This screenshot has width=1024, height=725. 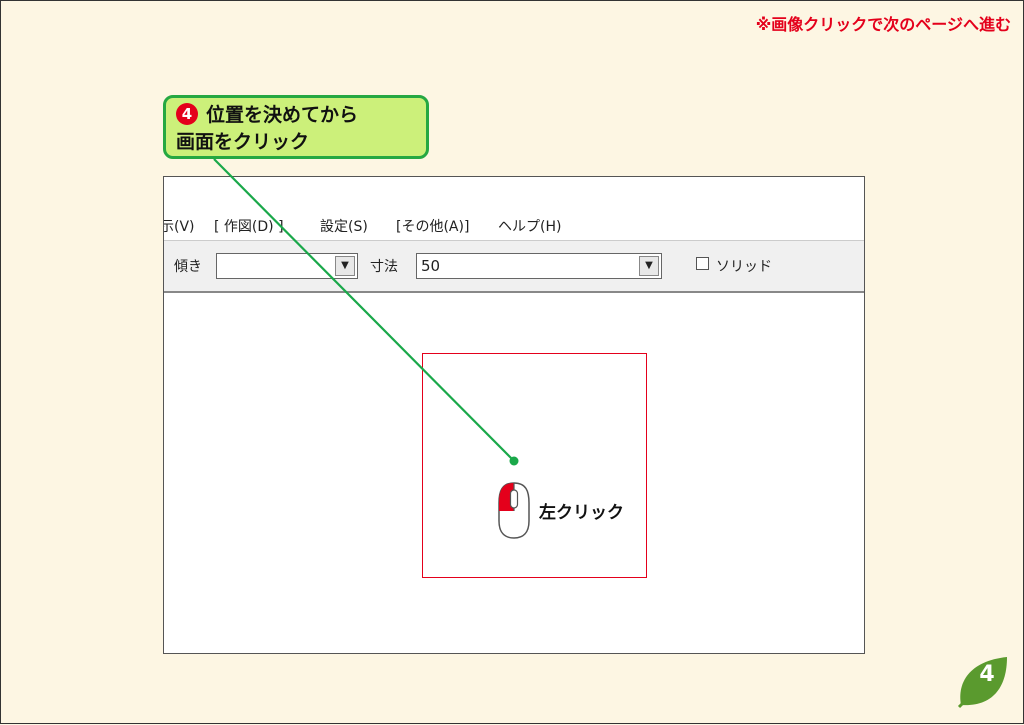 What do you see at coordinates (987, 674) in the screenshot?
I see `page-number: 4` at bounding box center [987, 674].